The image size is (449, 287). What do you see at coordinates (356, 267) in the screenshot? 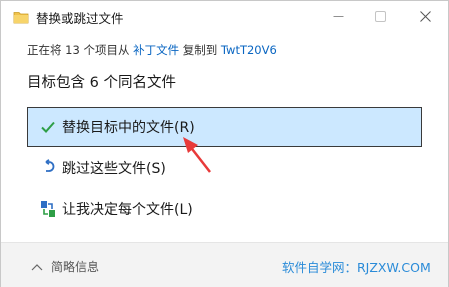
I see `site-watermark: 软件自学网：RJZXW.COM` at bounding box center [356, 267].